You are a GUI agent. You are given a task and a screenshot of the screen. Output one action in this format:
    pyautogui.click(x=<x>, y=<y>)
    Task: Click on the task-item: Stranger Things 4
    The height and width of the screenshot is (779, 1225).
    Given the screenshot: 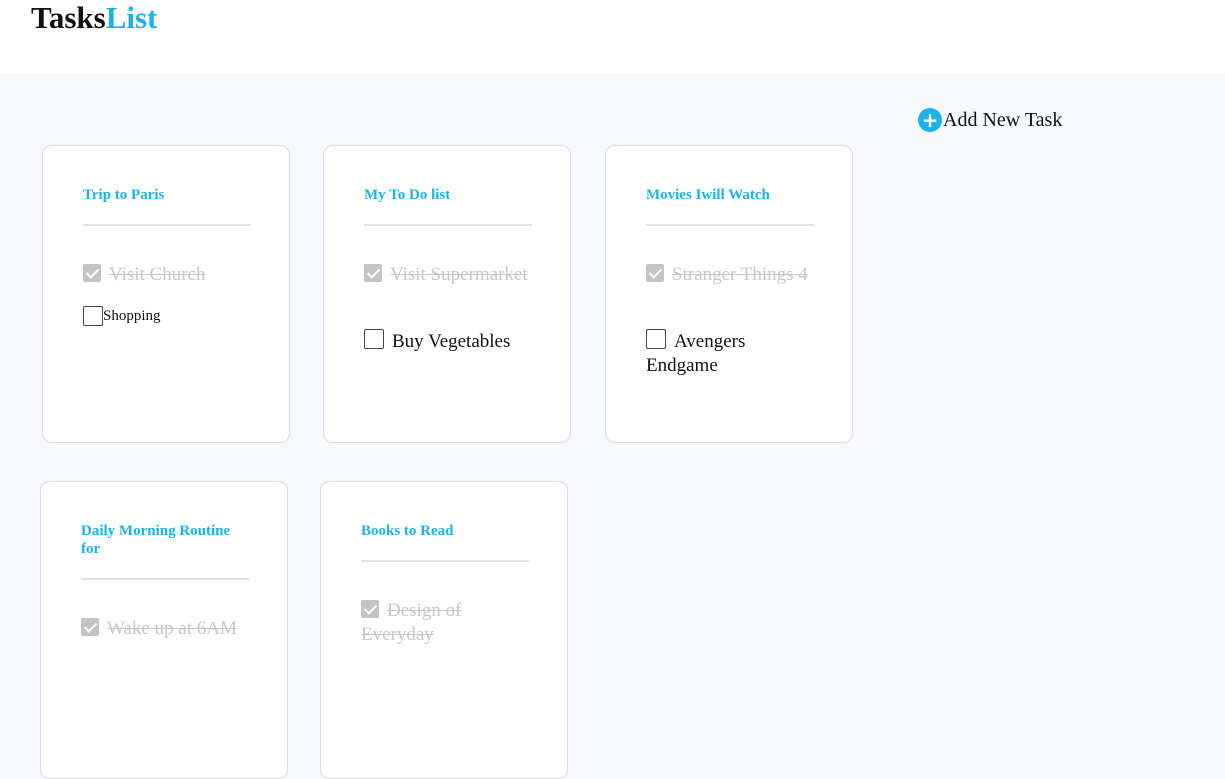 What is the action you would take?
    pyautogui.click(x=731, y=275)
    